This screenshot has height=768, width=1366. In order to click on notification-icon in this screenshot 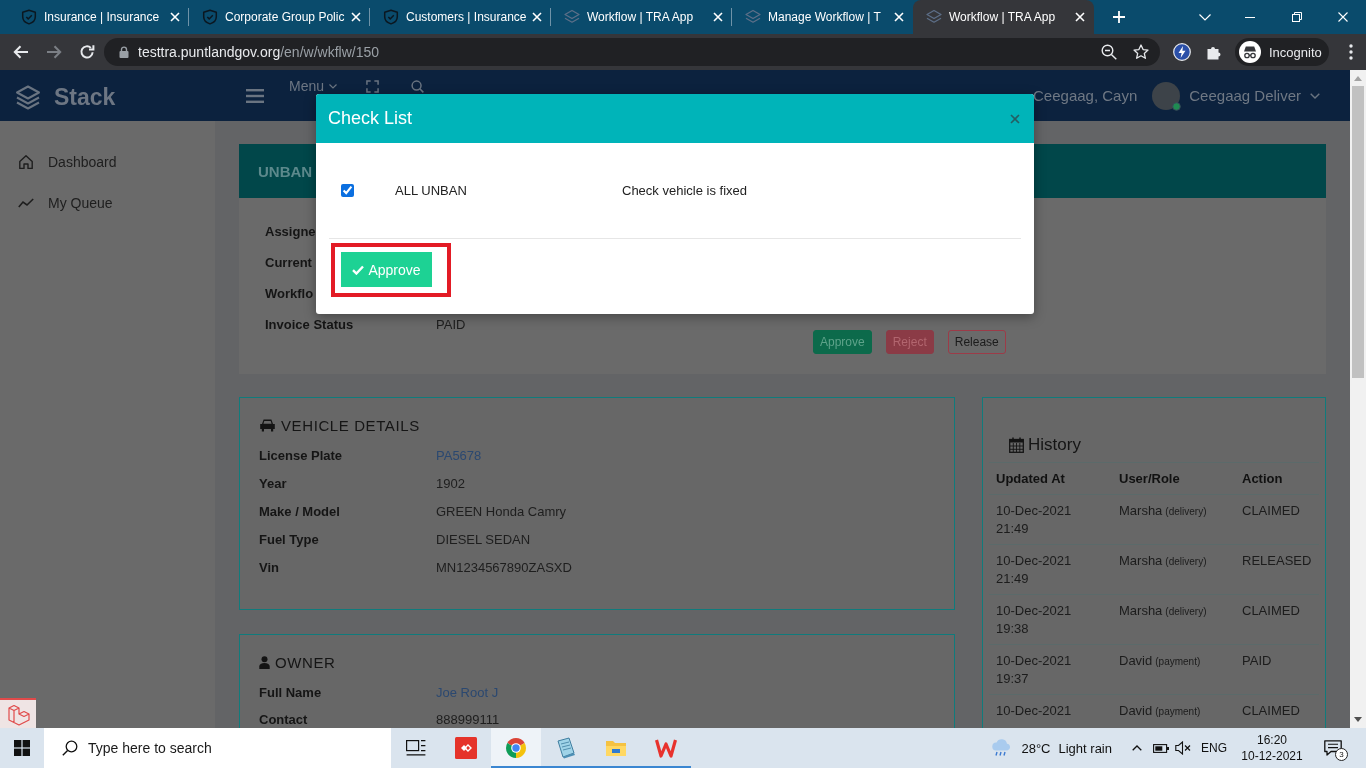, I will do `click(1333, 748)`.